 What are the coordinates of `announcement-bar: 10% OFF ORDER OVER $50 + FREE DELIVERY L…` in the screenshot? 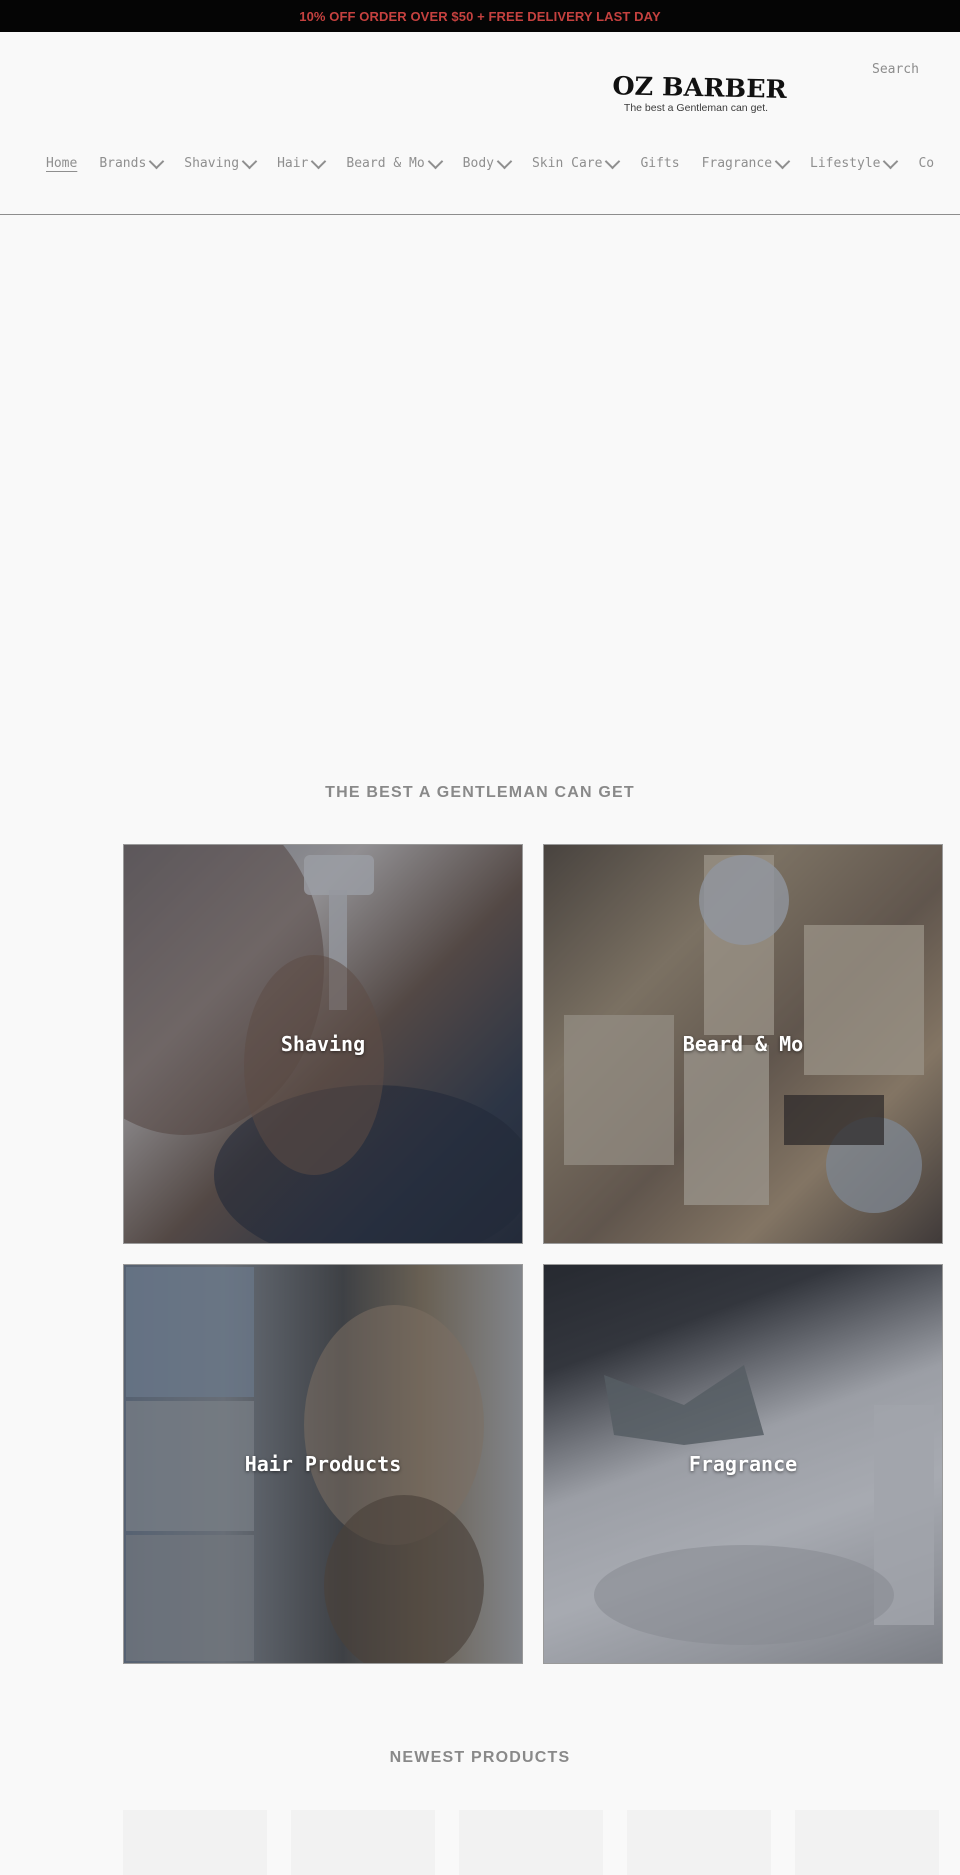 It's located at (480, 16).